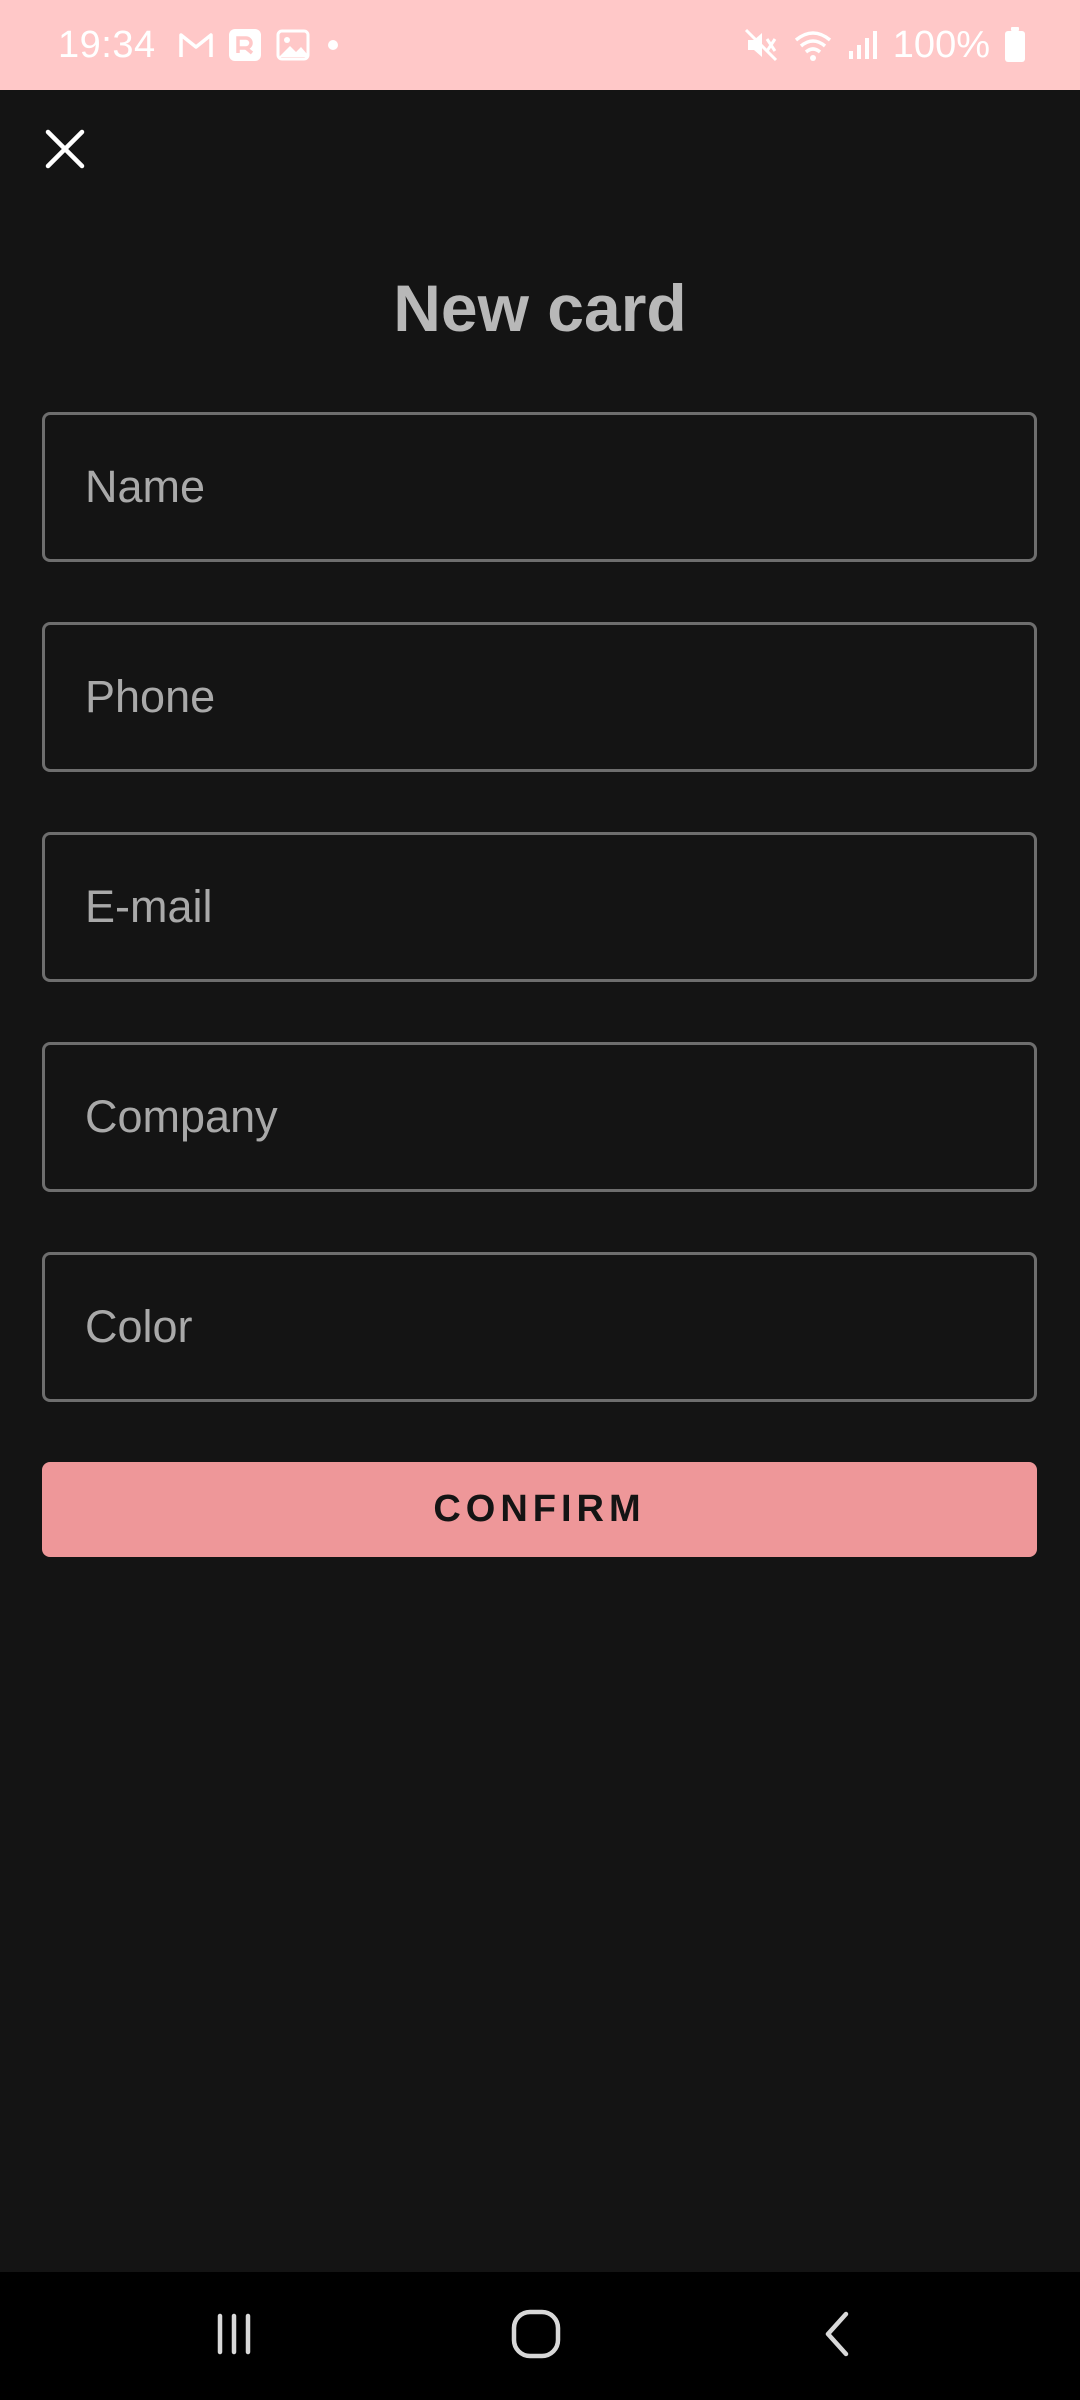  What do you see at coordinates (293, 45) in the screenshot?
I see `gallery-icon` at bounding box center [293, 45].